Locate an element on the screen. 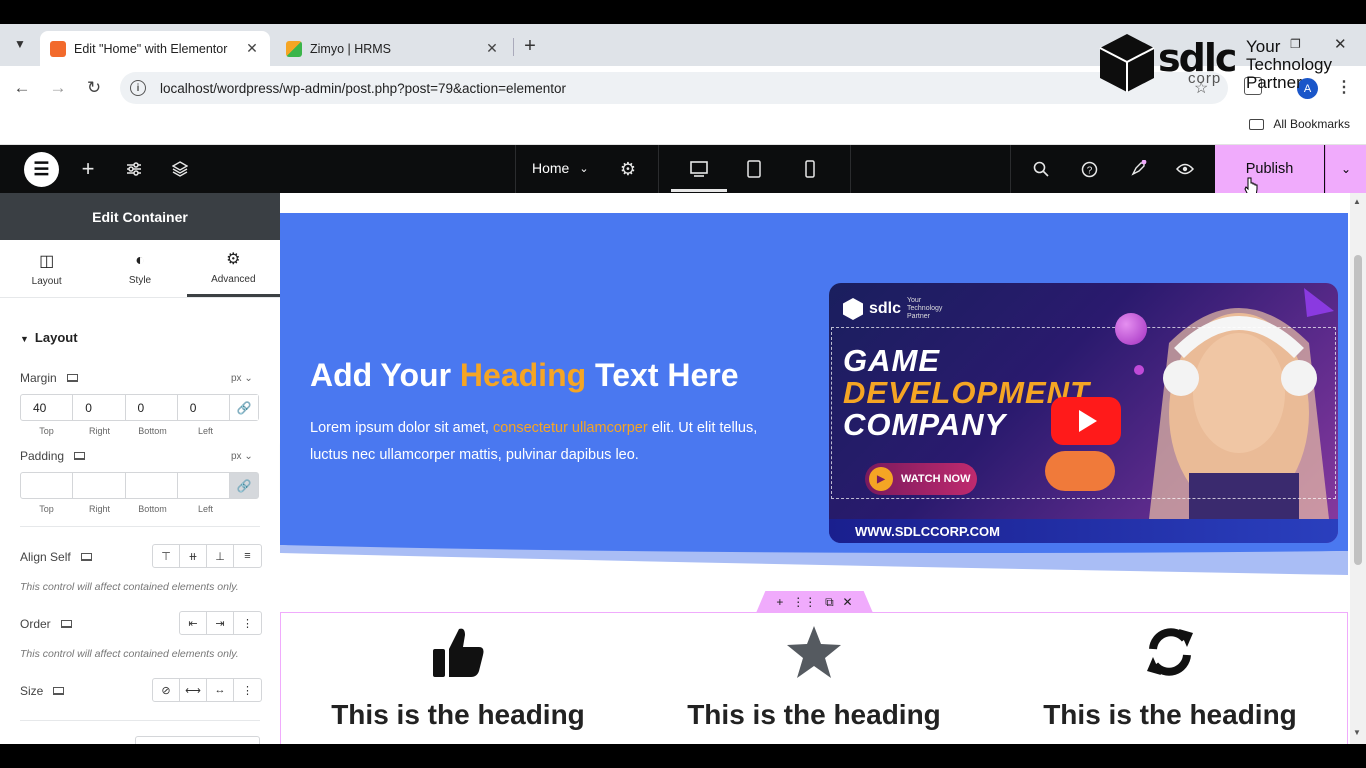  size-none-icon: ⊘ is located at coordinates (166, 690).